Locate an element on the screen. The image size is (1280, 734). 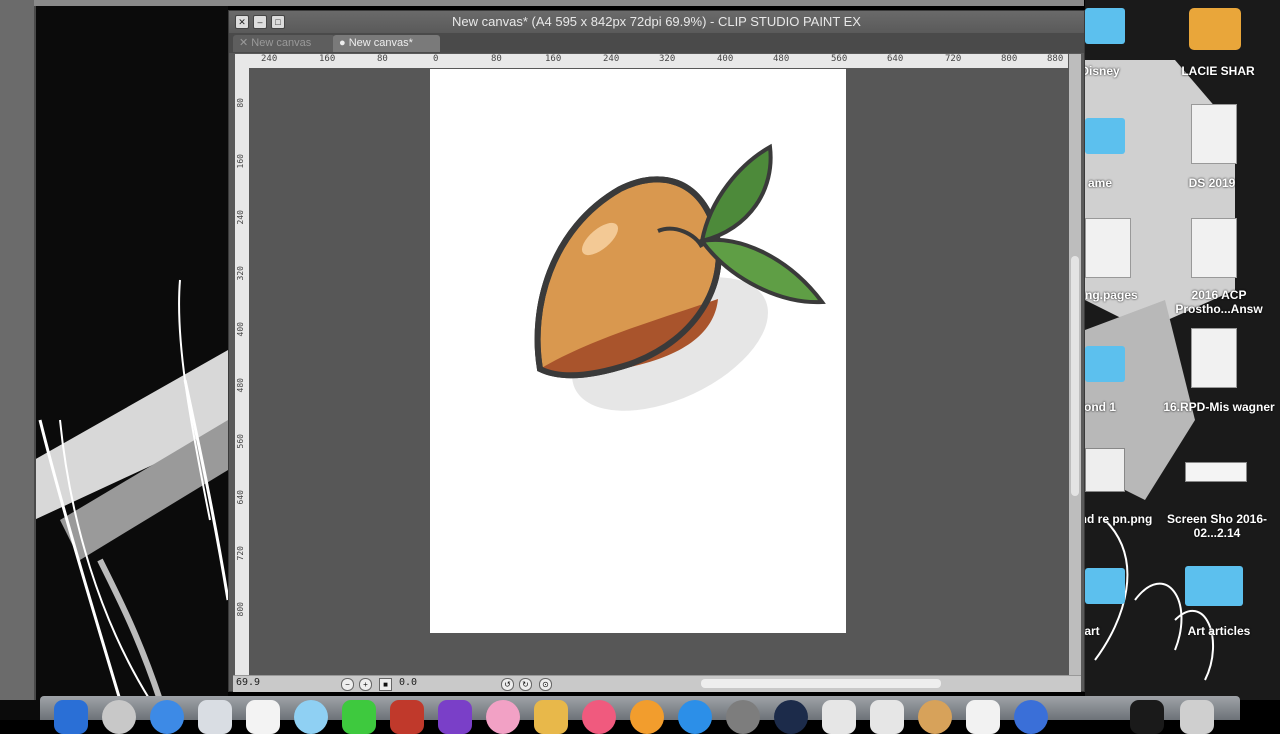
app-toolbar-strip is located at coordinates (559, 3).